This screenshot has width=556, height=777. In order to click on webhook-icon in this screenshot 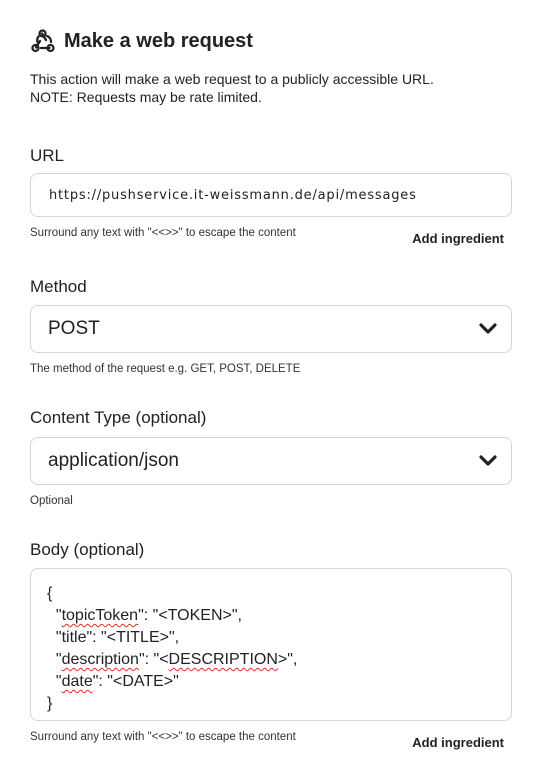, I will do `click(43, 41)`.